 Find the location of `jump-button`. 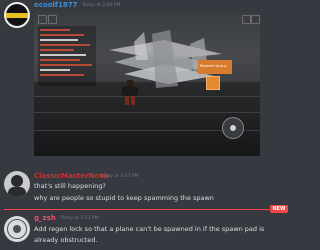

jump-button is located at coordinates (233, 128).